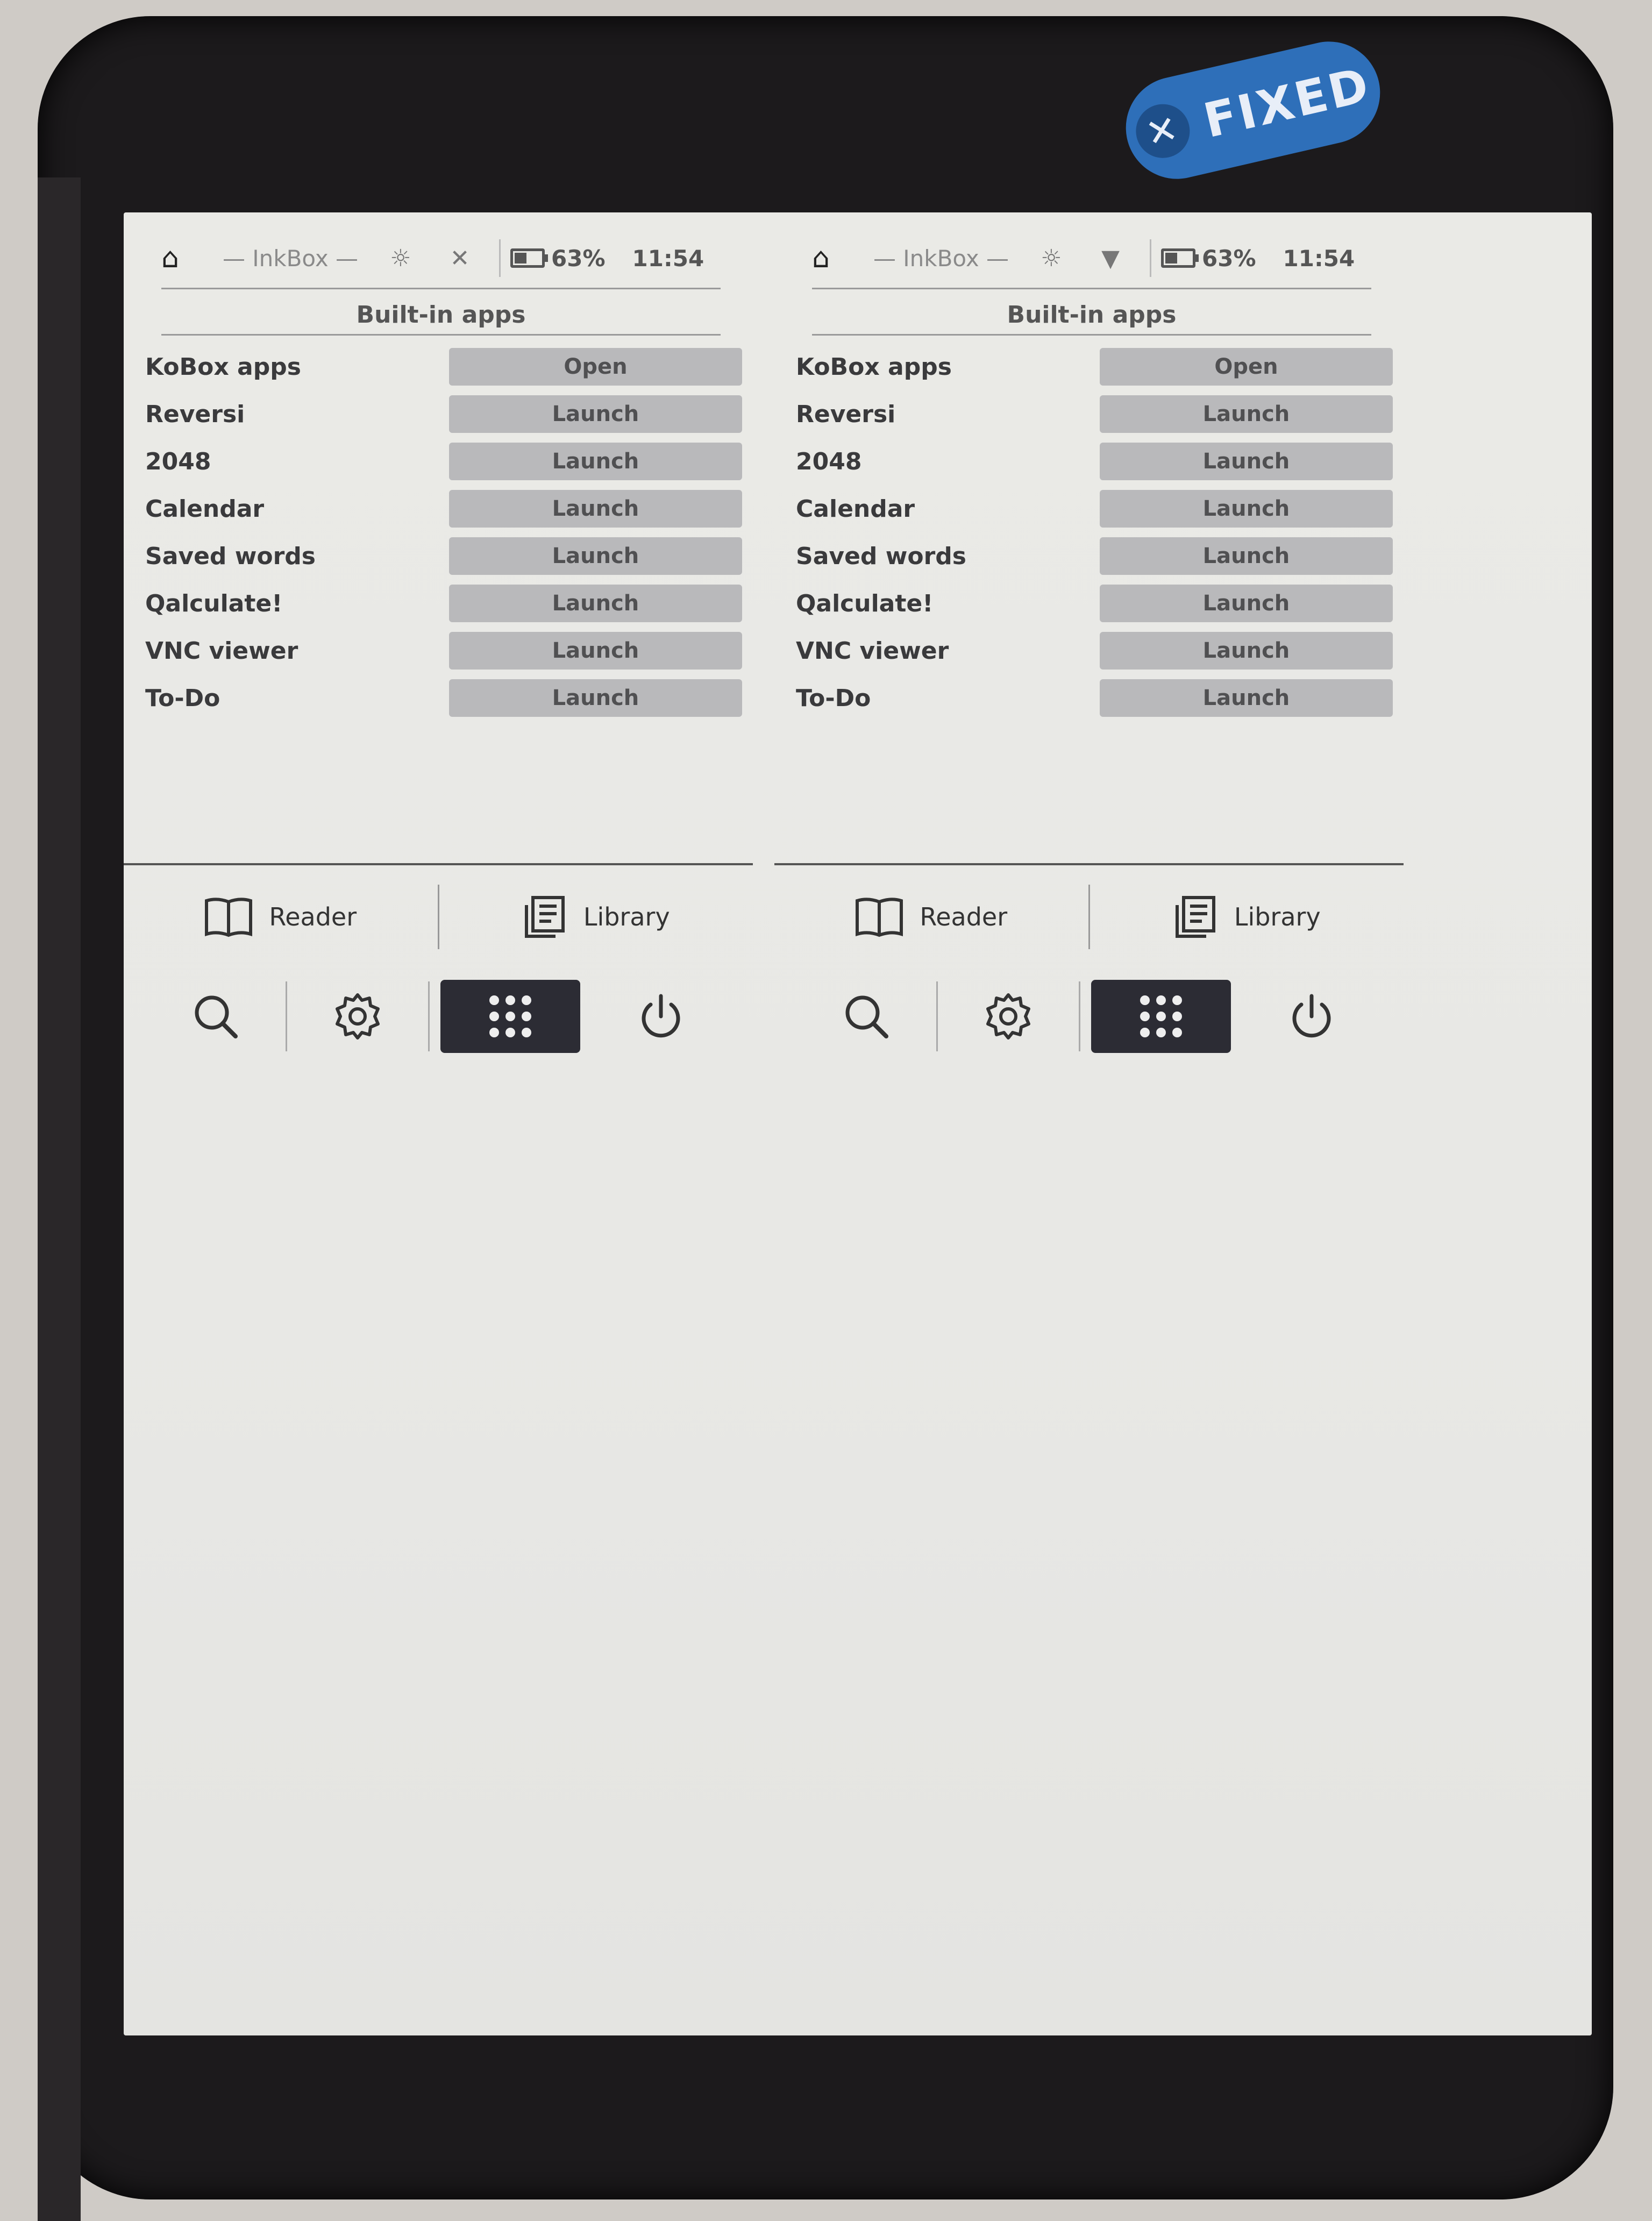  Describe the element at coordinates (1277, 916) in the screenshot. I see `library-label: Library` at that location.